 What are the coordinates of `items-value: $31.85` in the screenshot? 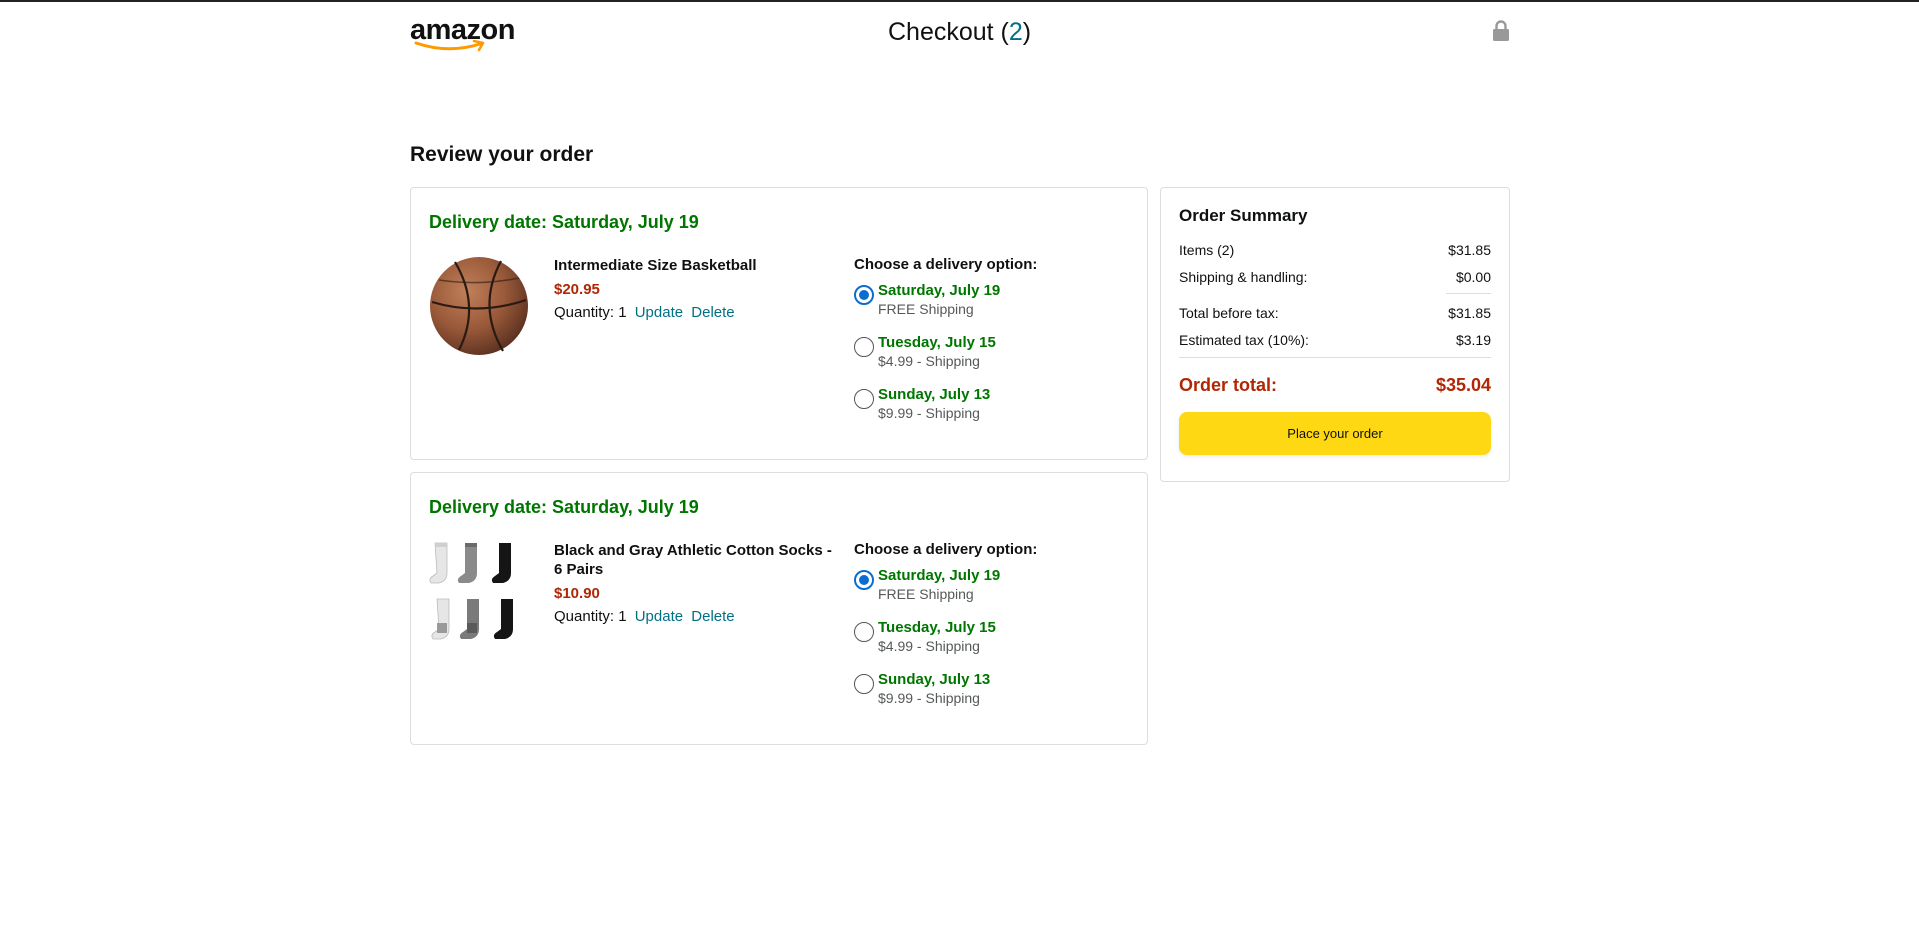 It's located at (1469, 249).